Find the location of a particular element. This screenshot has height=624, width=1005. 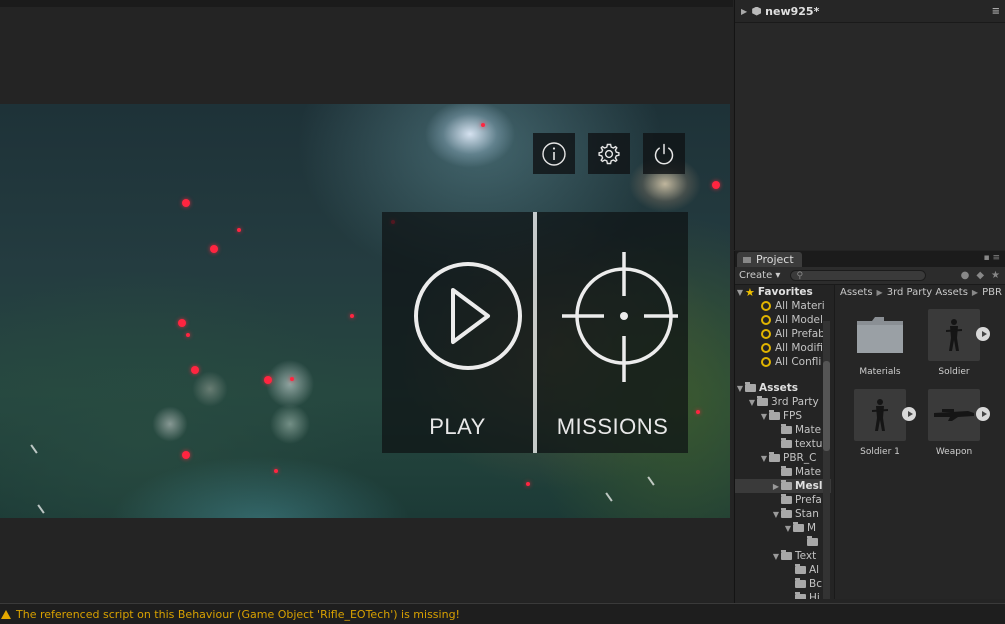

tree-row: Bc is located at coordinates (808, 584).